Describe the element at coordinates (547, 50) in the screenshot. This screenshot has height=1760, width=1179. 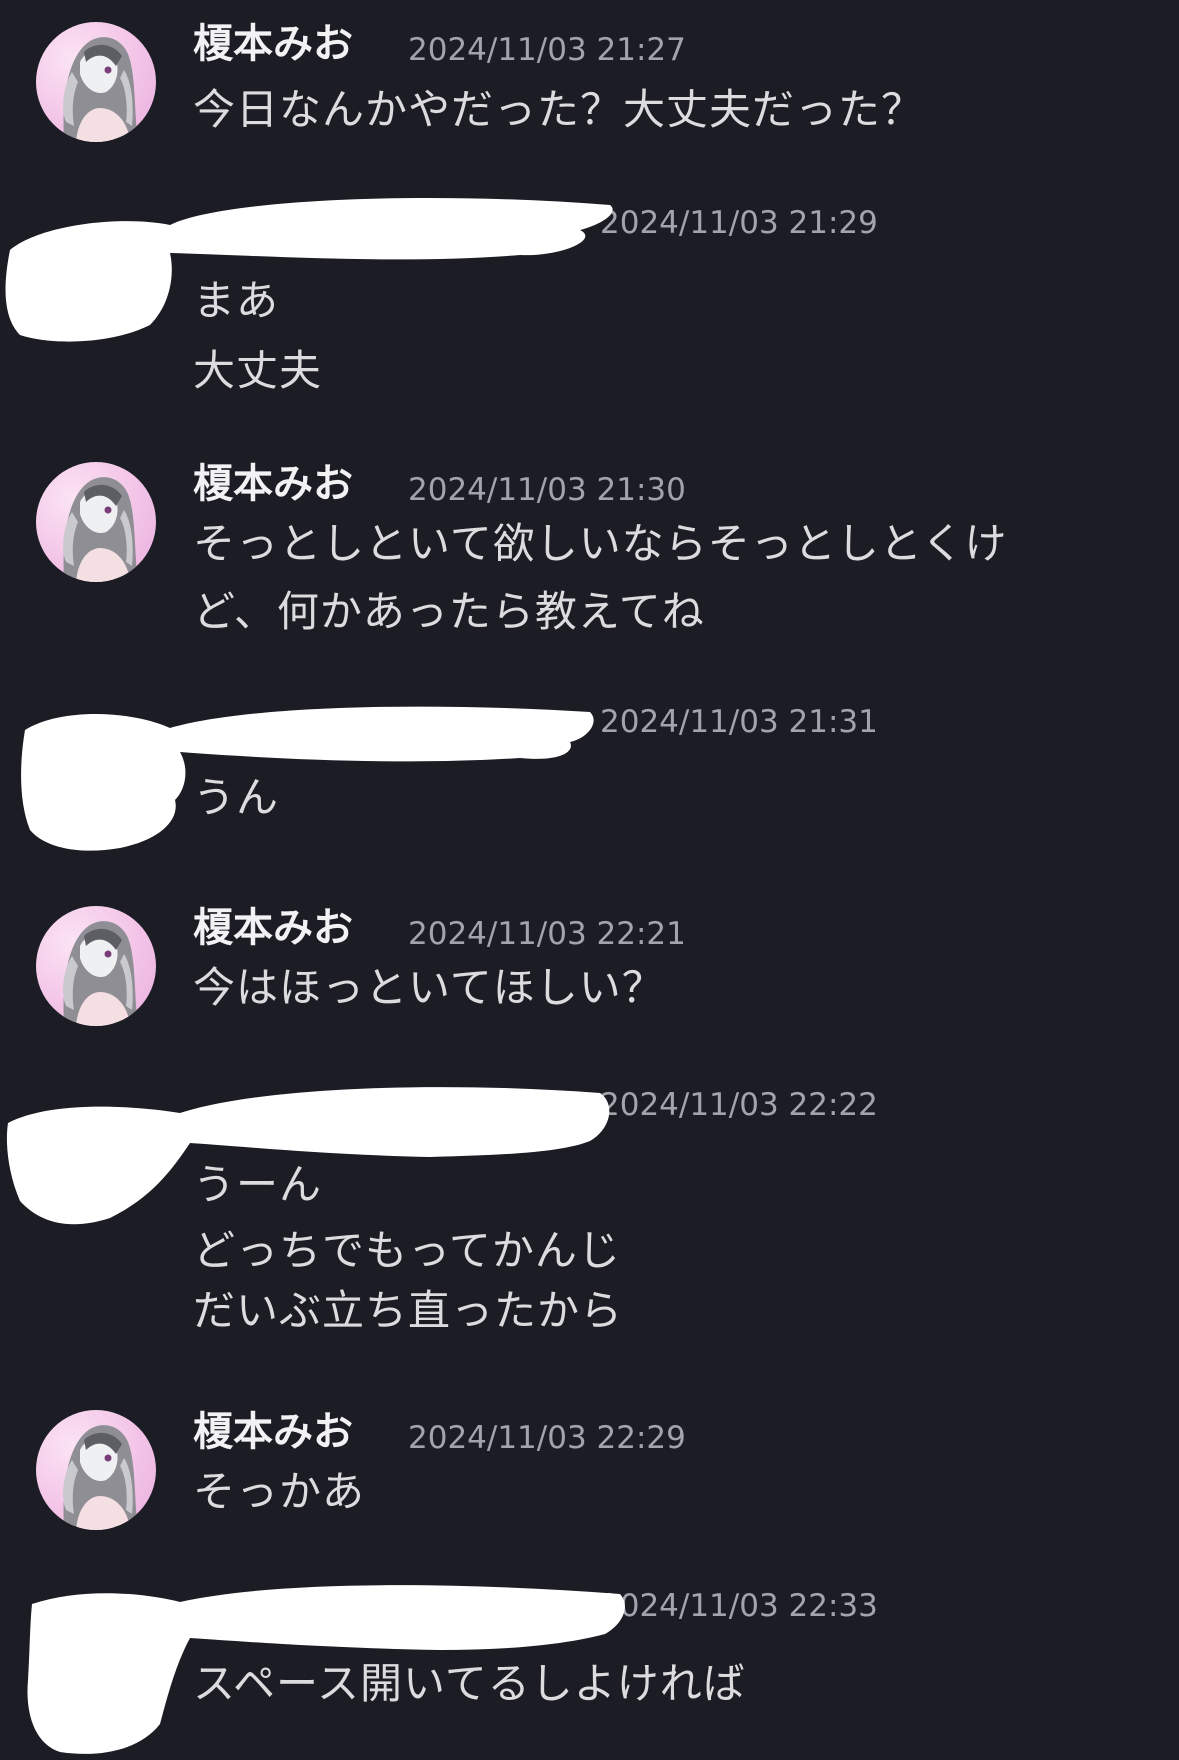
I see `message-timestamp: 2024/11/03 21:27` at that location.